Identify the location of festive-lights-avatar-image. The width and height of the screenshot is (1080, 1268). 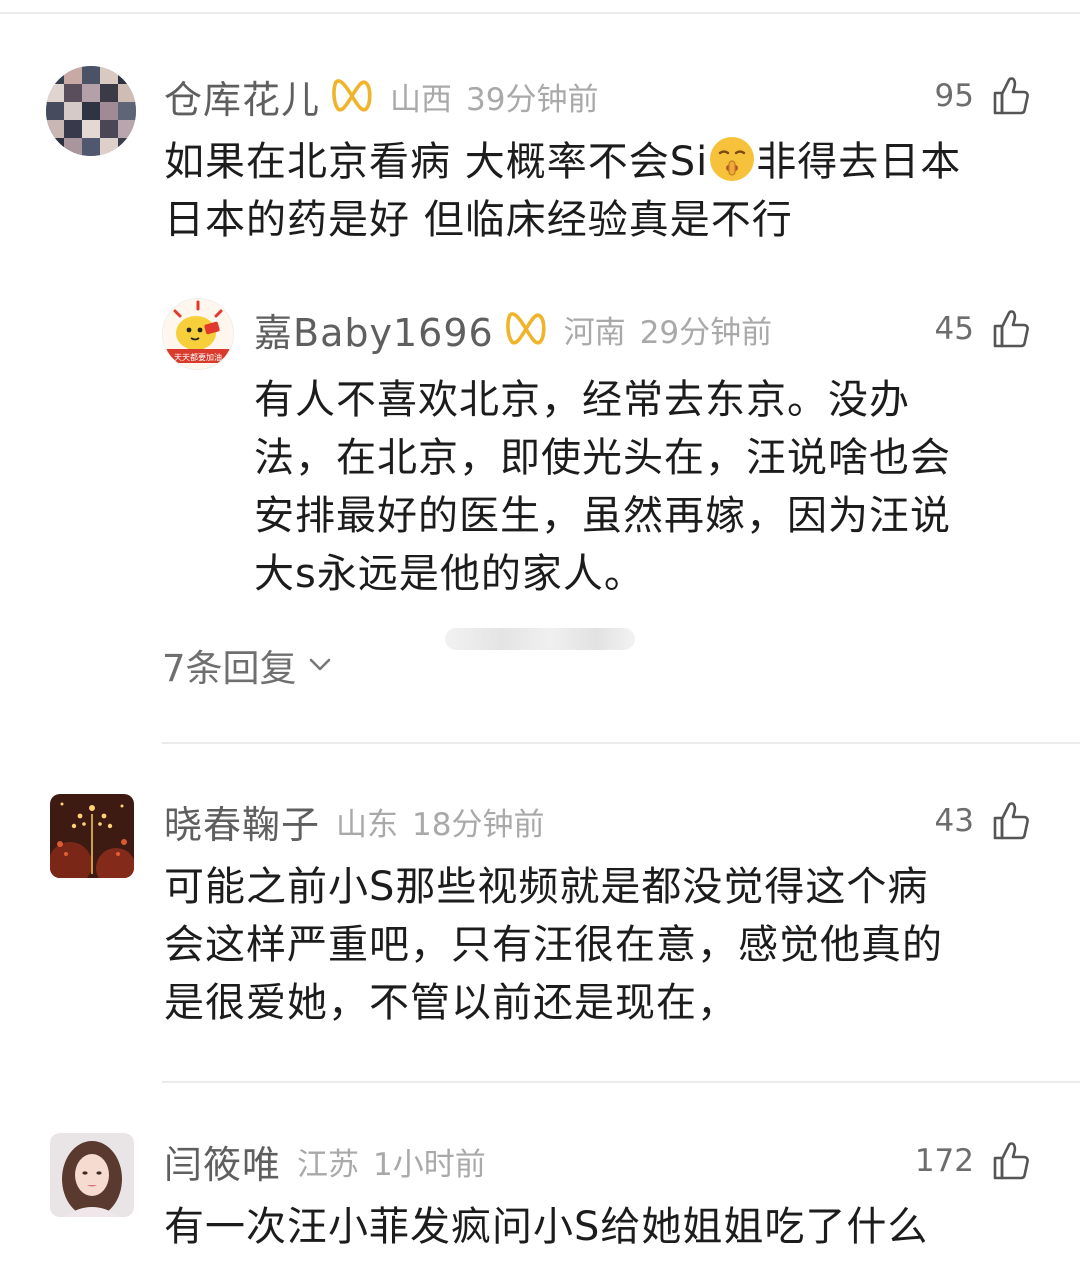
(92, 836).